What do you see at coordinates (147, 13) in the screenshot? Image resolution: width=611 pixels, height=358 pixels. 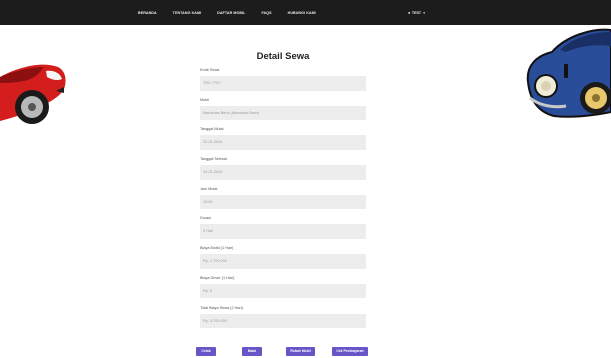 I see `nav-link-beranda: BERANDA` at bounding box center [147, 13].